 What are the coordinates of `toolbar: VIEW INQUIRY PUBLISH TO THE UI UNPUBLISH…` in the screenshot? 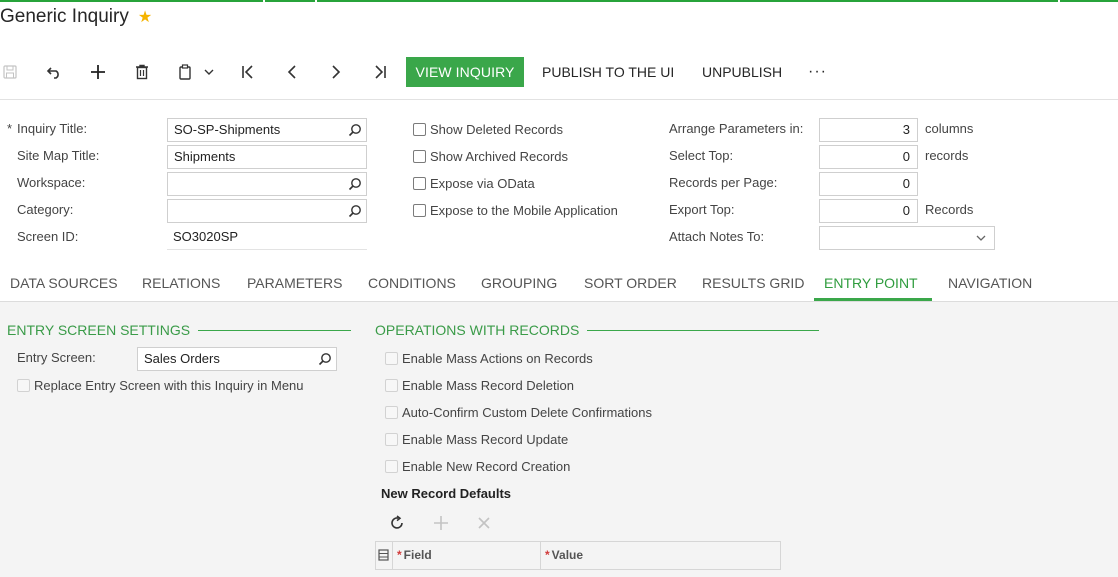 It's located at (559, 72).